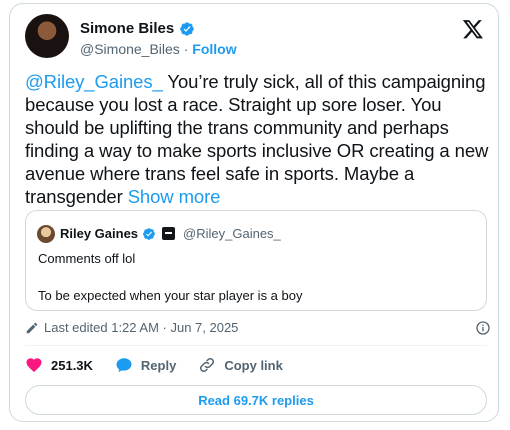  Describe the element at coordinates (72, 365) in the screenshot. I see `like-count: 251.3K` at that location.